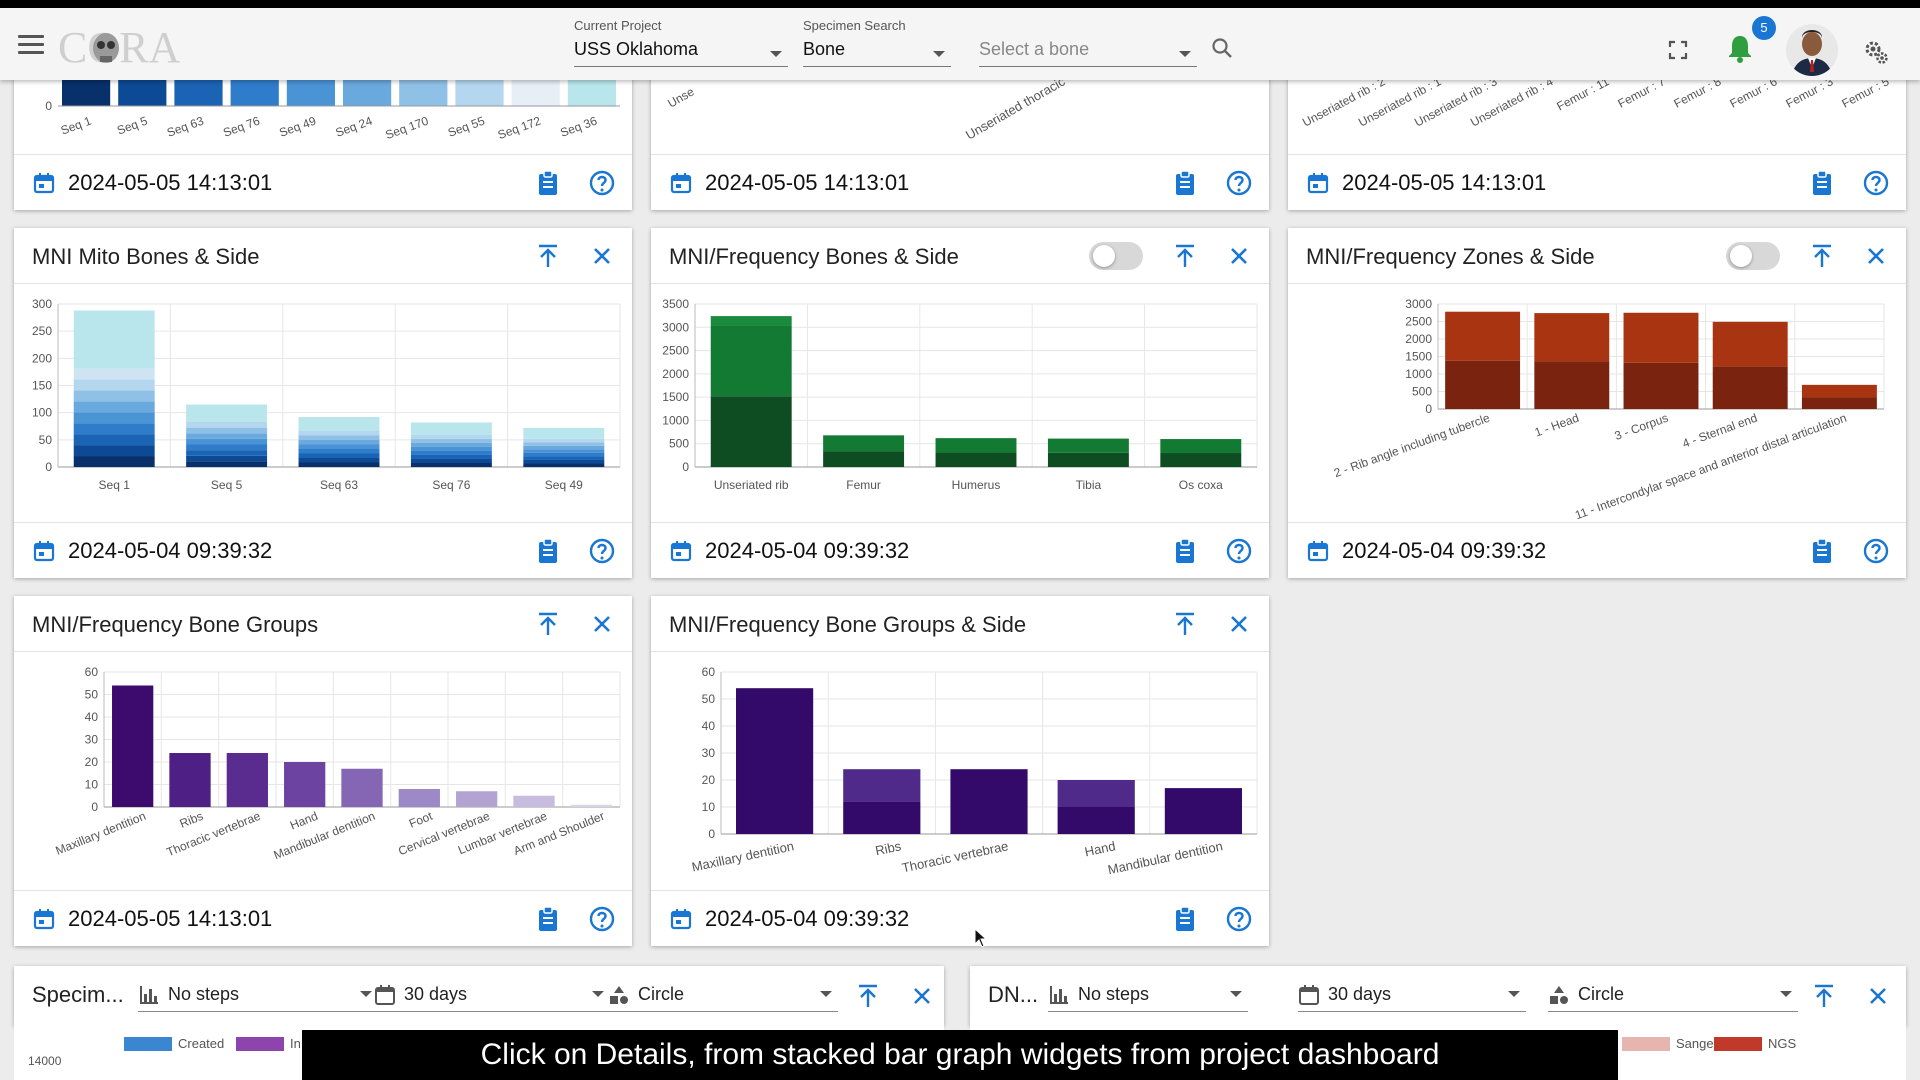 This screenshot has width=1920, height=1080. Describe the element at coordinates (42, 331) in the screenshot. I see `y-tick-label: 250` at that location.